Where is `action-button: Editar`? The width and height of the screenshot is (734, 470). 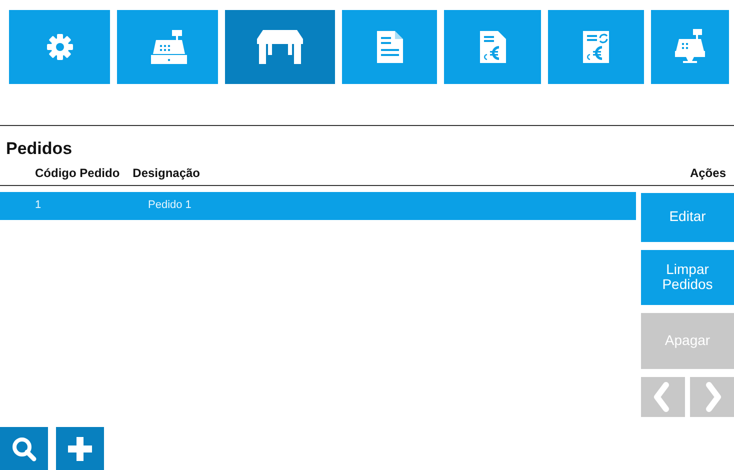 action-button: Editar is located at coordinates (687, 217).